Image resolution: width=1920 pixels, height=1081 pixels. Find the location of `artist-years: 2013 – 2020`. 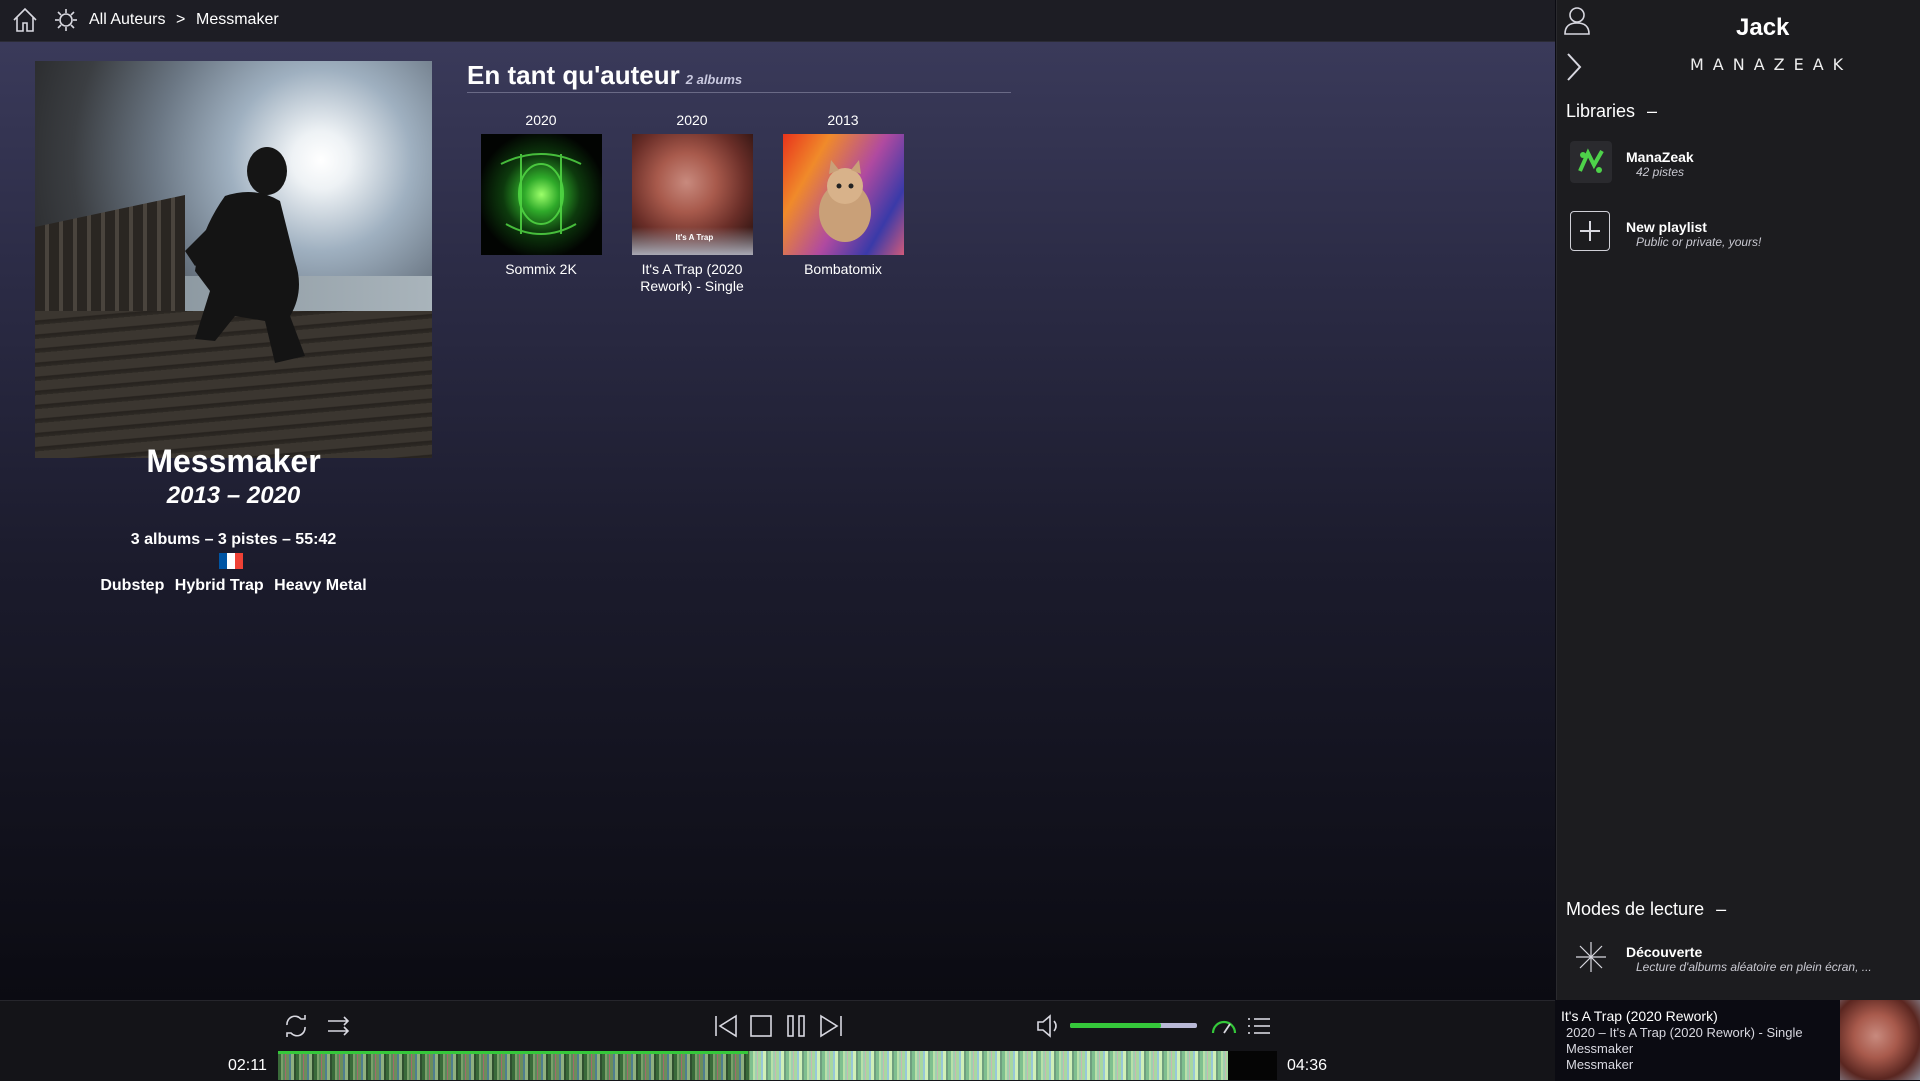

artist-years: 2013 – 2020 is located at coordinates (233, 495).